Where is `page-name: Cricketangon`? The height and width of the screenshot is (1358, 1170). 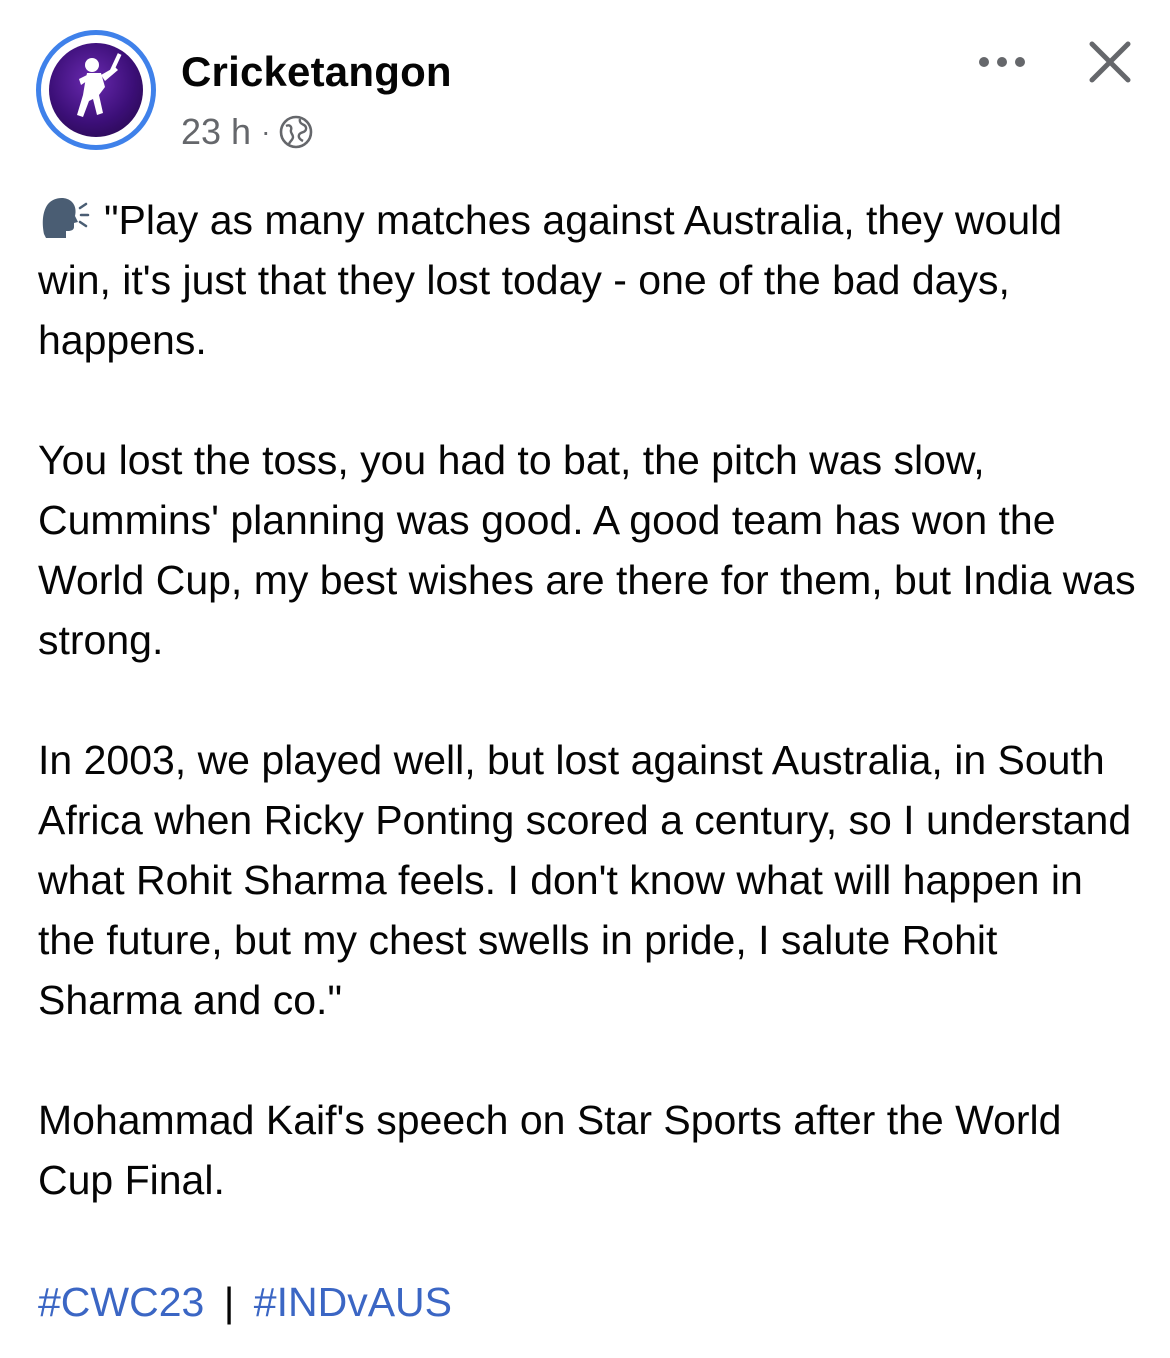
page-name: Cricketangon is located at coordinates (316, 72).